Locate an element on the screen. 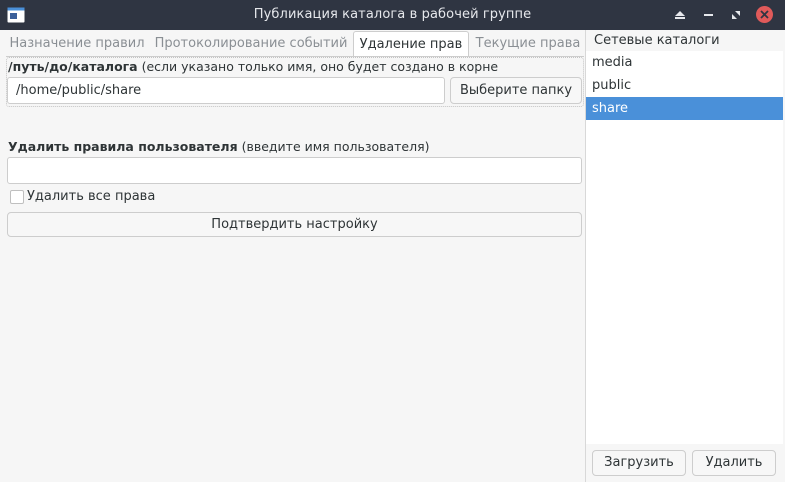 The width and height of the screenshot is (785, 482). keep-above-icon is located at coordinates (680, 15).